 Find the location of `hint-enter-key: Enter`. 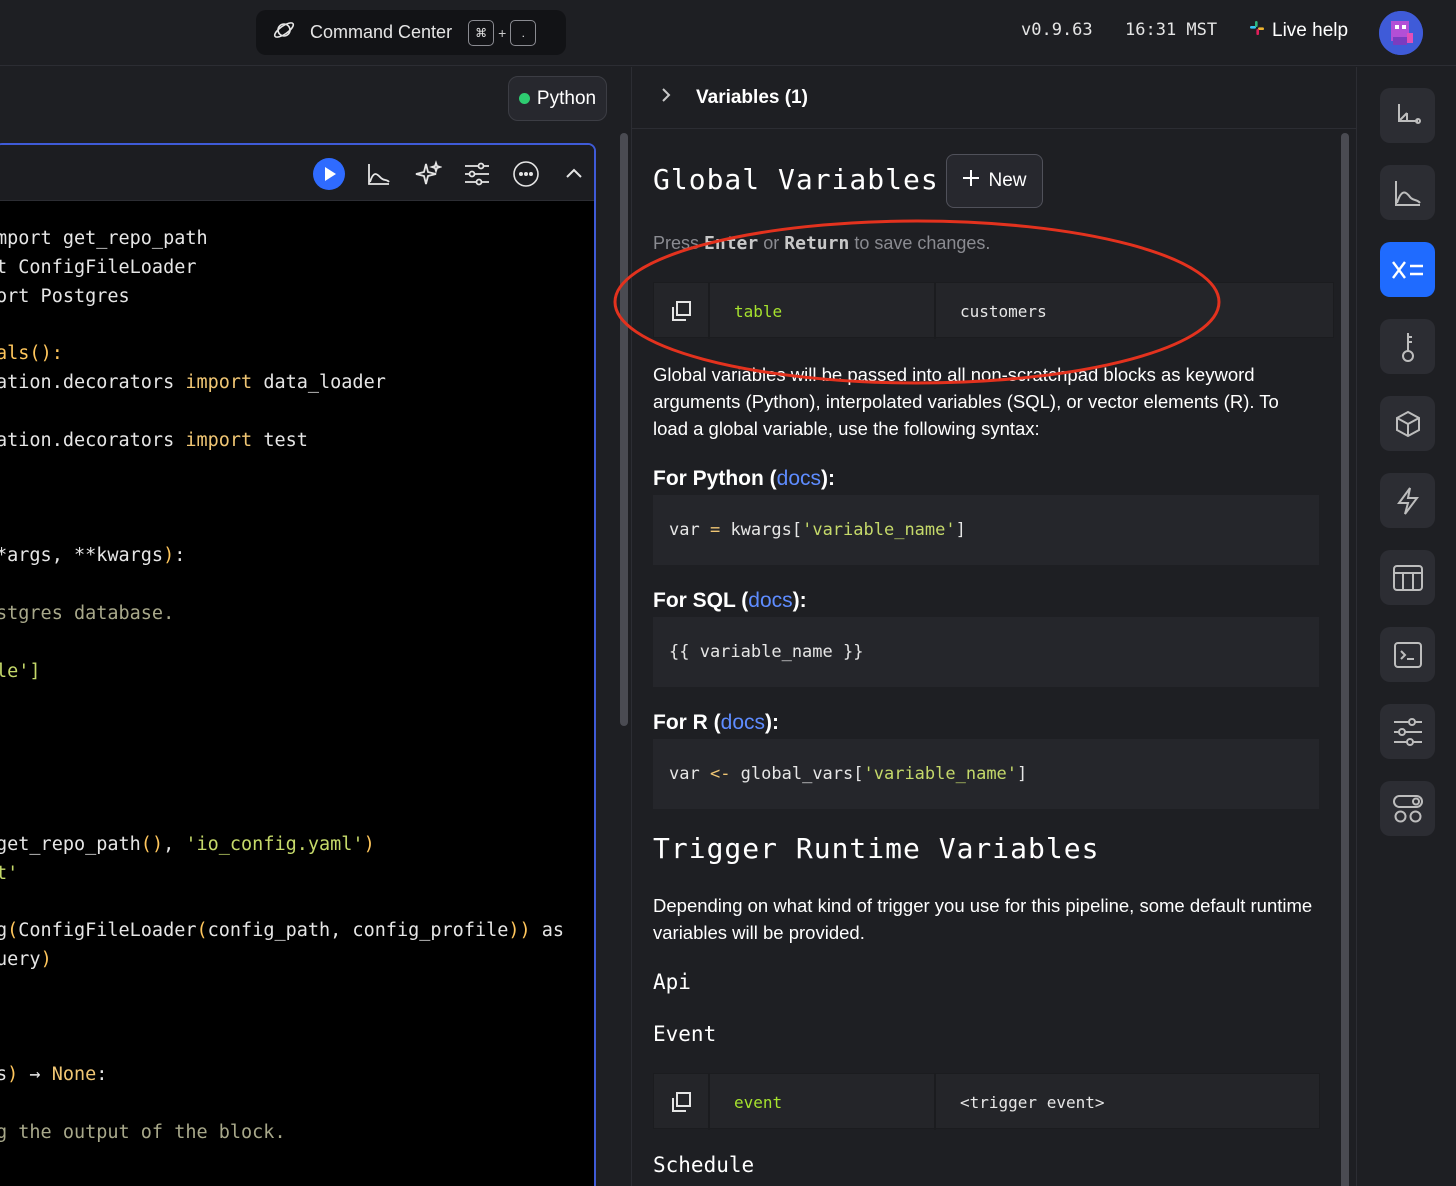

hint-enter-key: Enter is located at coordinates (731, 243).